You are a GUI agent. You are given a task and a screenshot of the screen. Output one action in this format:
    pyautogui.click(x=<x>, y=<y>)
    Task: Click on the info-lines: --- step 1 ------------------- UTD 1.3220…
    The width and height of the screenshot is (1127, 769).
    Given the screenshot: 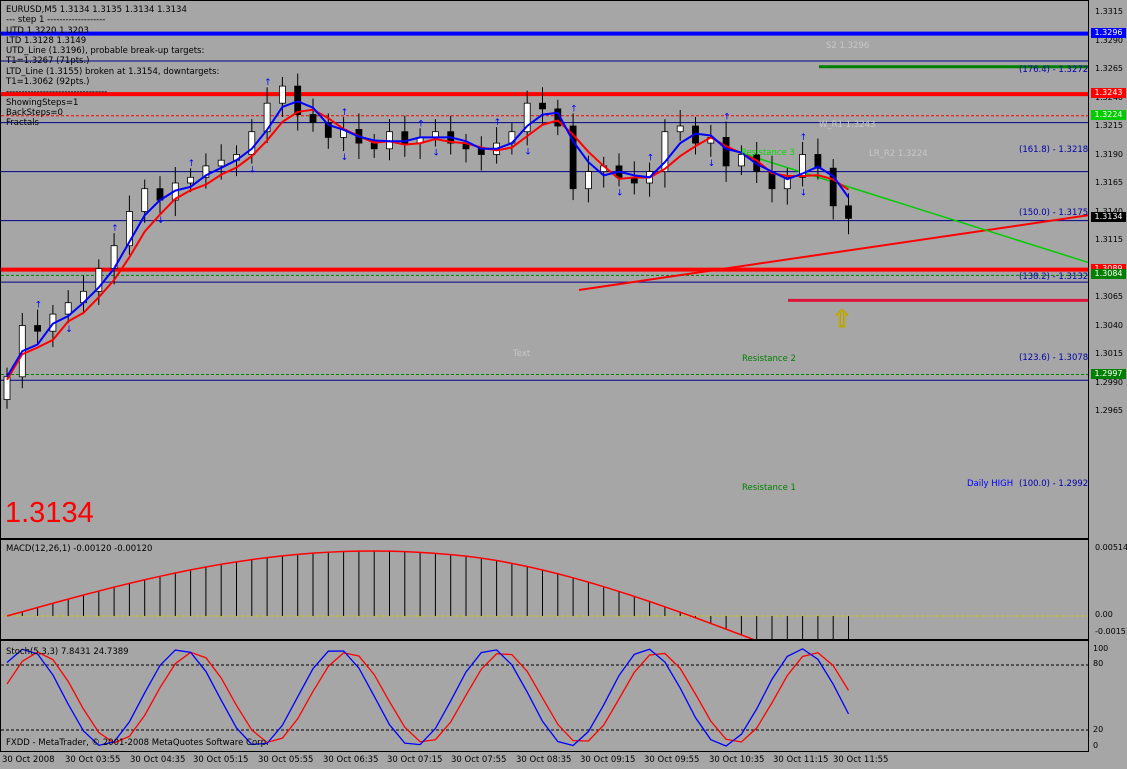 What is the action you would take?
    pyautogui.click(x=112, y=71)
    